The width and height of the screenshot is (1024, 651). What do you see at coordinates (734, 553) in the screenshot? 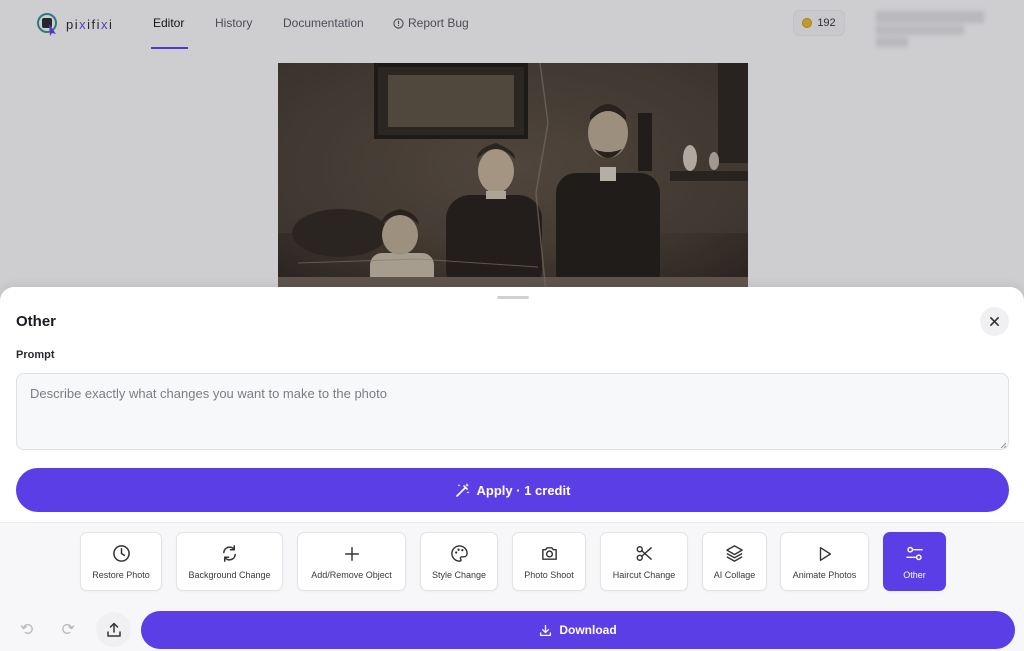
I see `layers-icon` at bounding box center [734, 553].